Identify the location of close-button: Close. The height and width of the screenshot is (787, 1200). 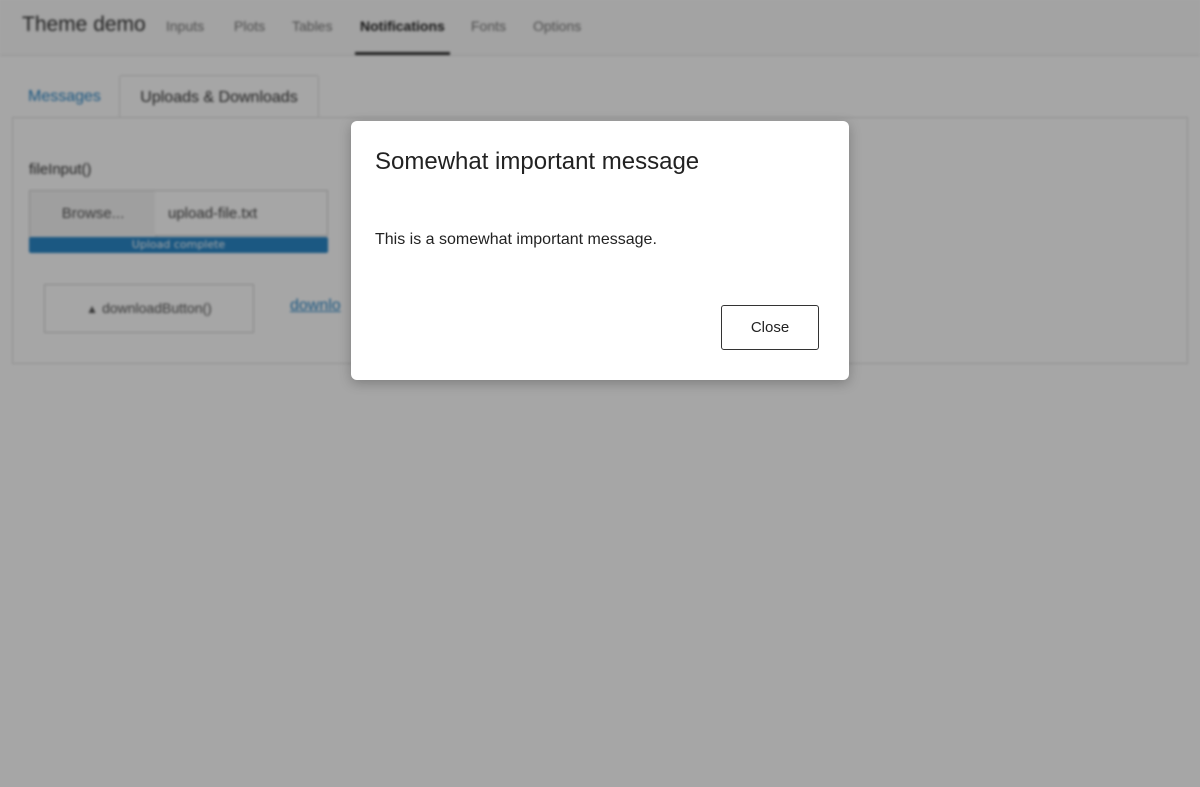
(770, 327).